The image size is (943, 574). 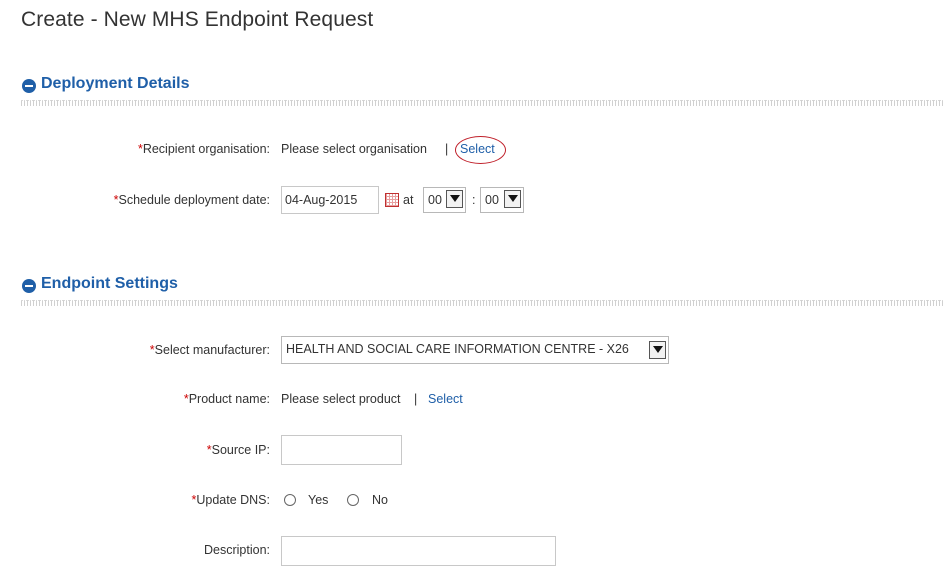 I want to click on source-ip-label-text: Source IP:, so click(x=240, y=450).